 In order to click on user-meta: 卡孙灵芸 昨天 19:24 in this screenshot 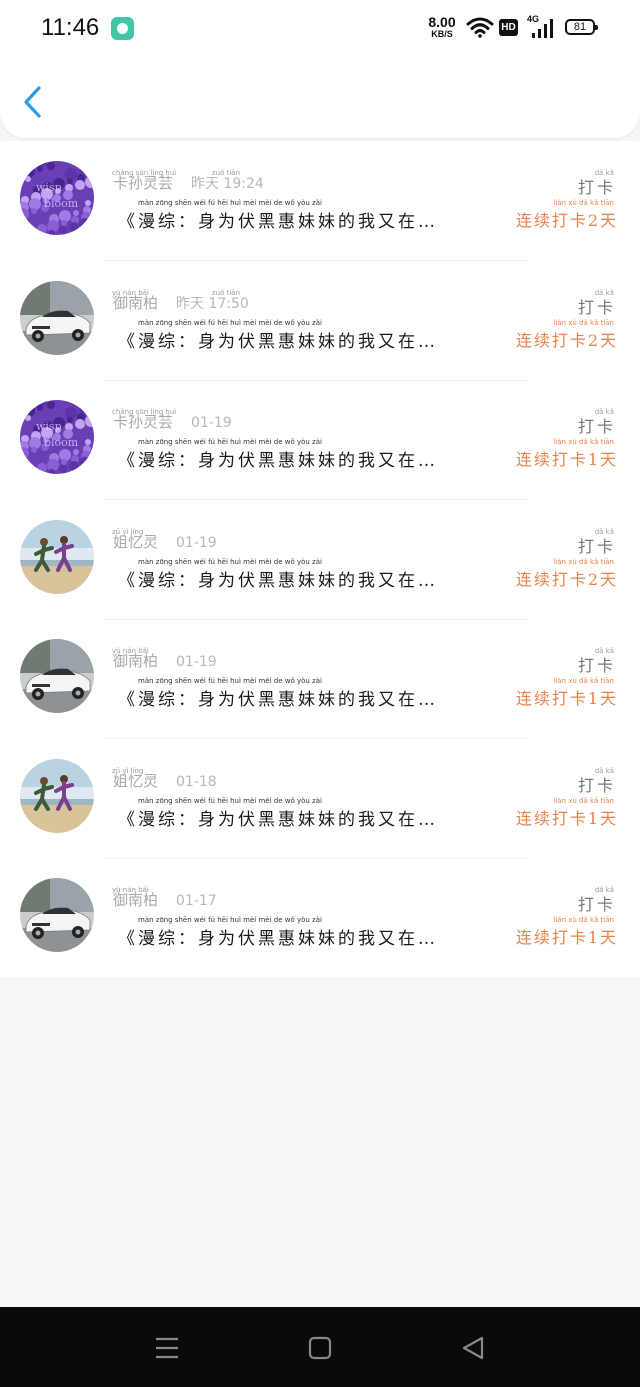, I will do `click(188, 182)`.